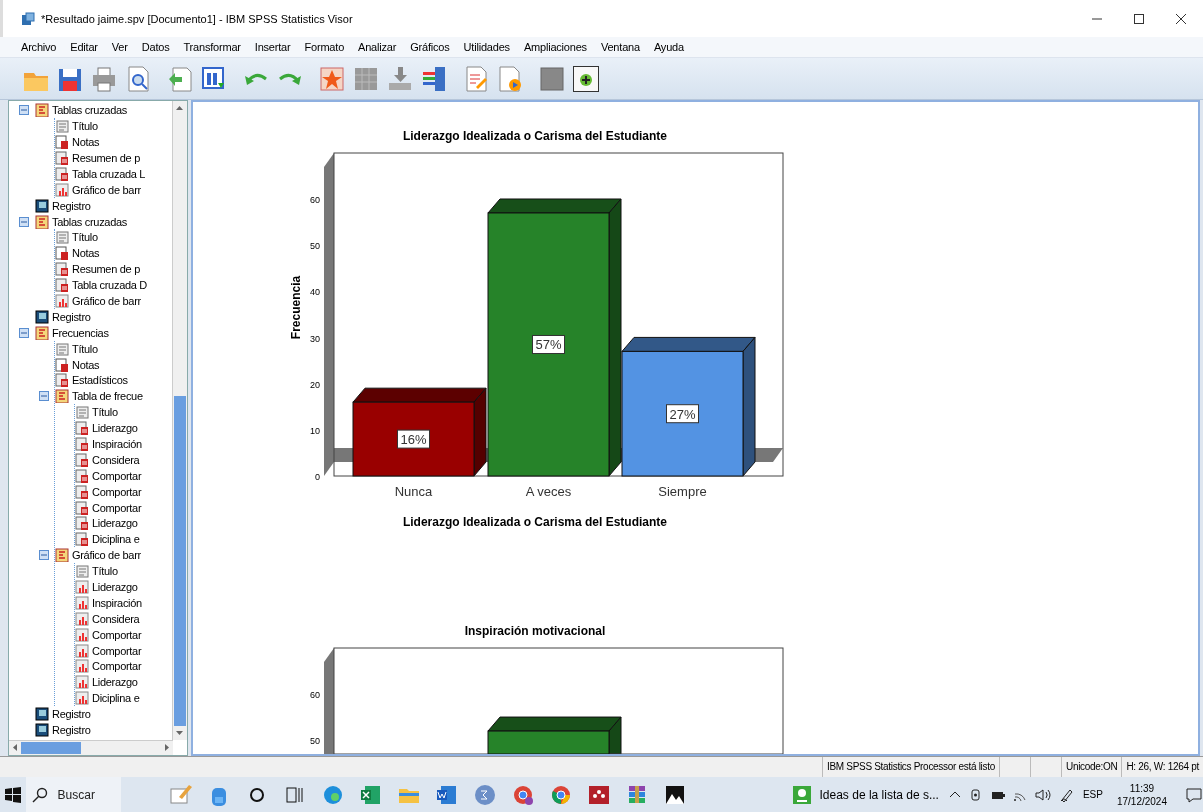  What do you see at coordinates (62, 237) in the screenshot?
I see `title-page-icon` at bounding box center [62, 237].